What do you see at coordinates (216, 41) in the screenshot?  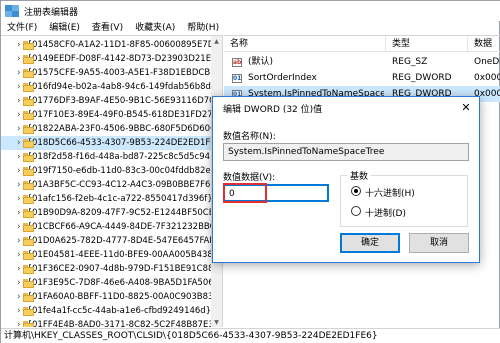 I see `scroll-up-icon: ▲` at bounding box center [216, 41].